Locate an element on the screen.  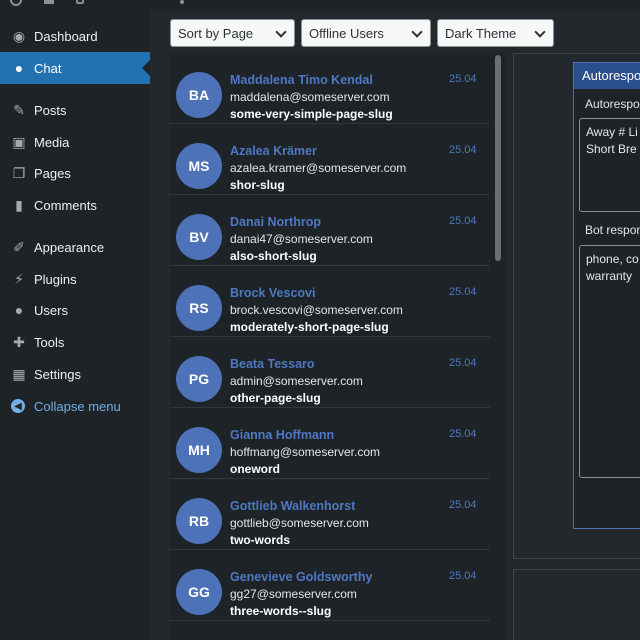
sidebar-item-label: Users is located at coordinates (51, 310).